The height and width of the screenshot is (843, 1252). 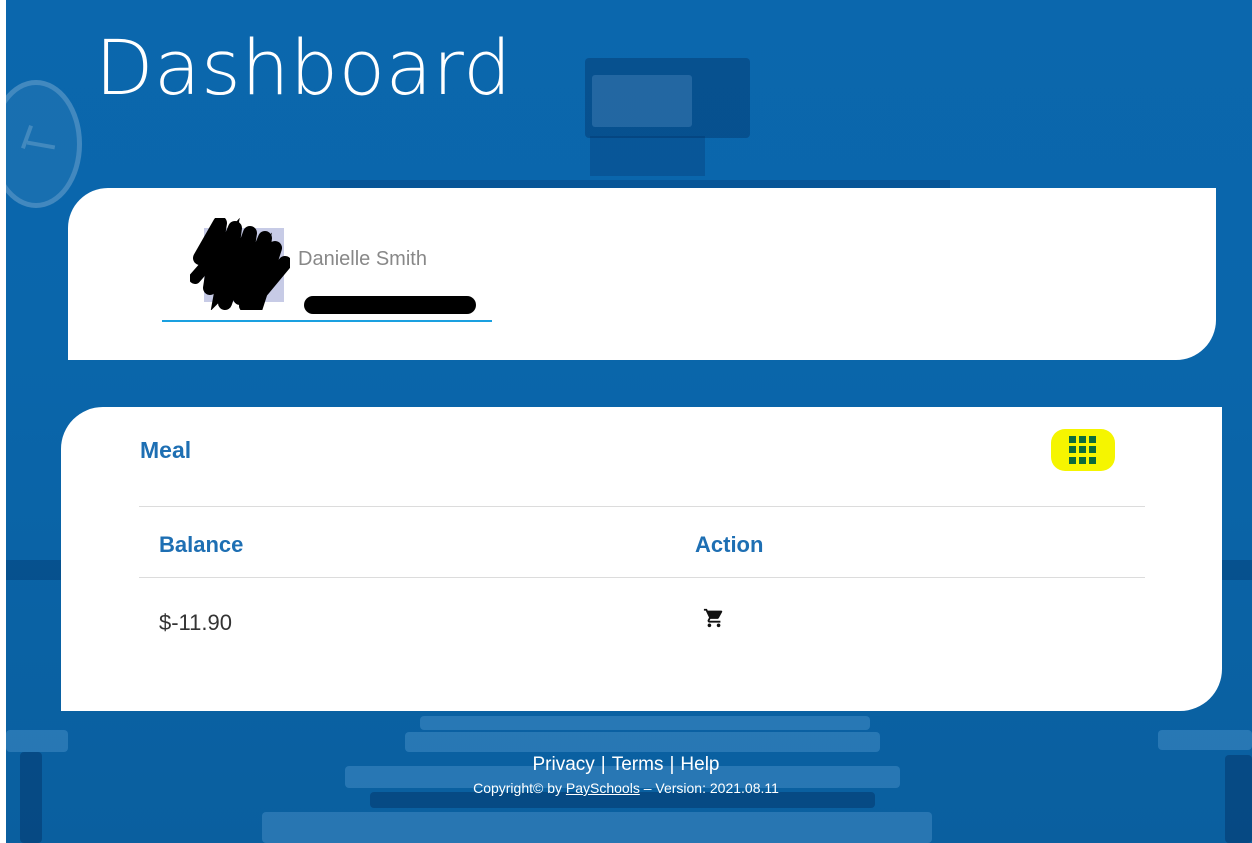 I want to click on background-wall-right, so click(x=1236, y=570).